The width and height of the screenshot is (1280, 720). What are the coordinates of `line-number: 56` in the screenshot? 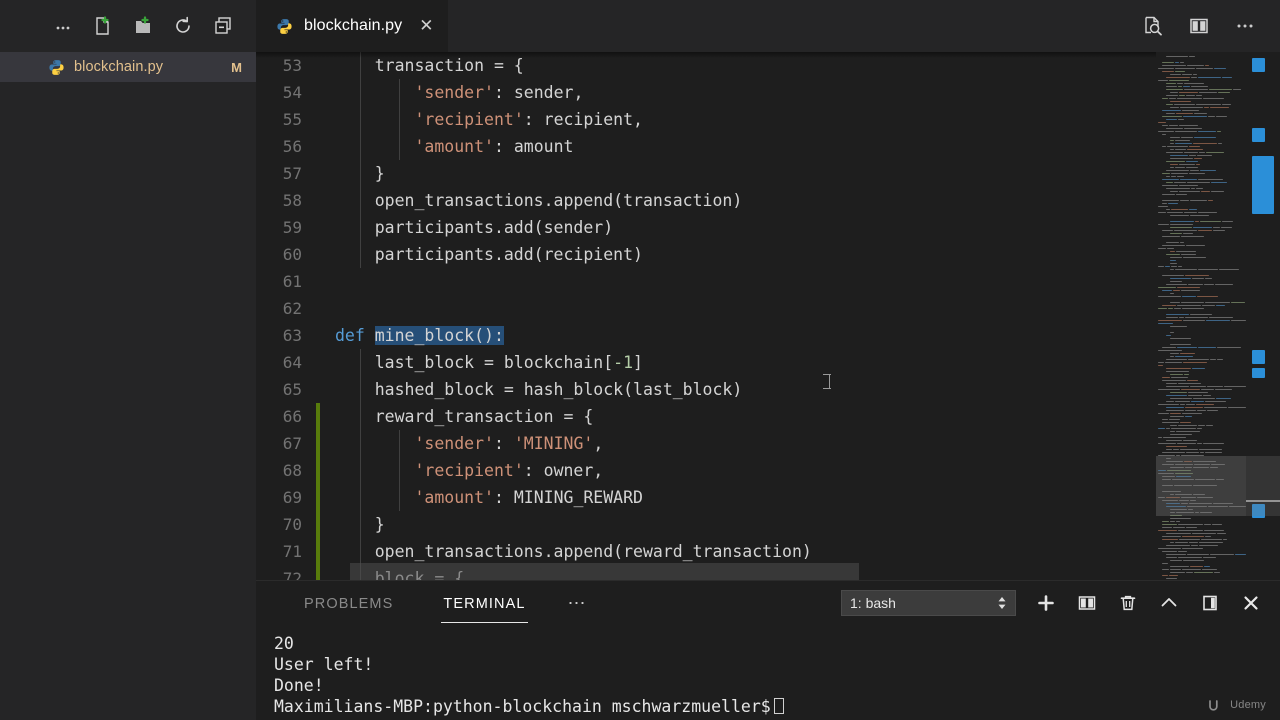 It's located at (292, 146).